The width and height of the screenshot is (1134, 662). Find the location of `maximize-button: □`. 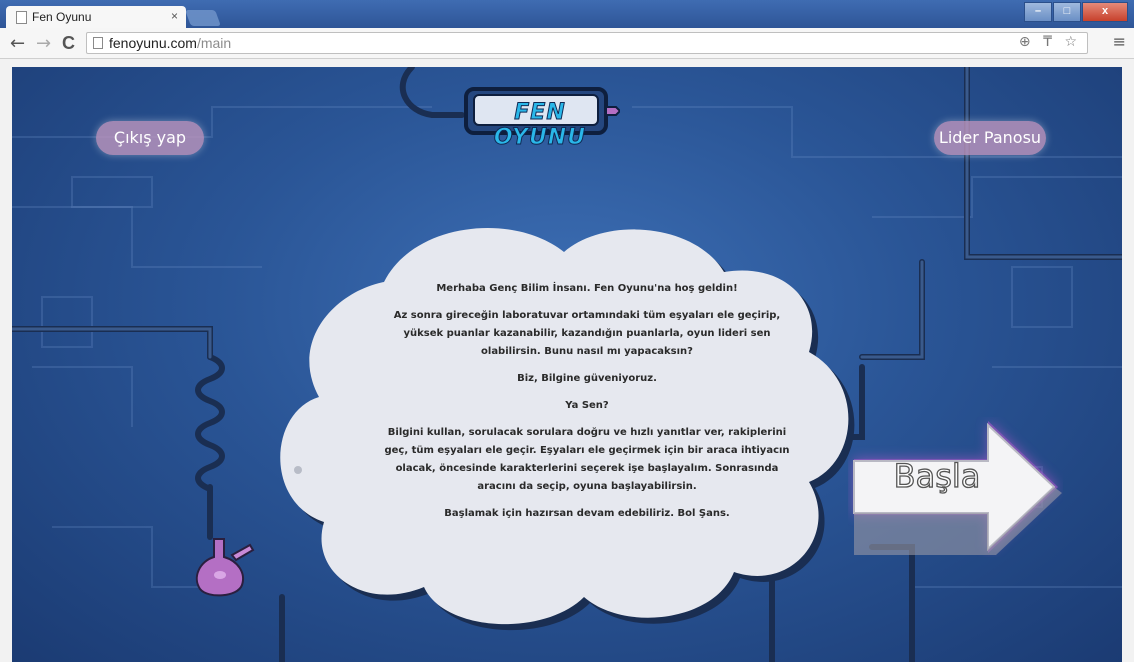

maximize-button: □ is located at coordinates (1067, 12).